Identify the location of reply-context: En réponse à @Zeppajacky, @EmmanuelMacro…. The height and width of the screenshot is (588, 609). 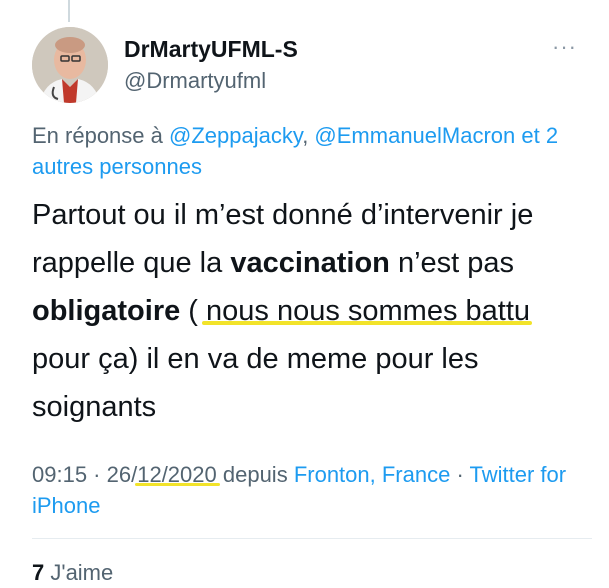
(312, 151).